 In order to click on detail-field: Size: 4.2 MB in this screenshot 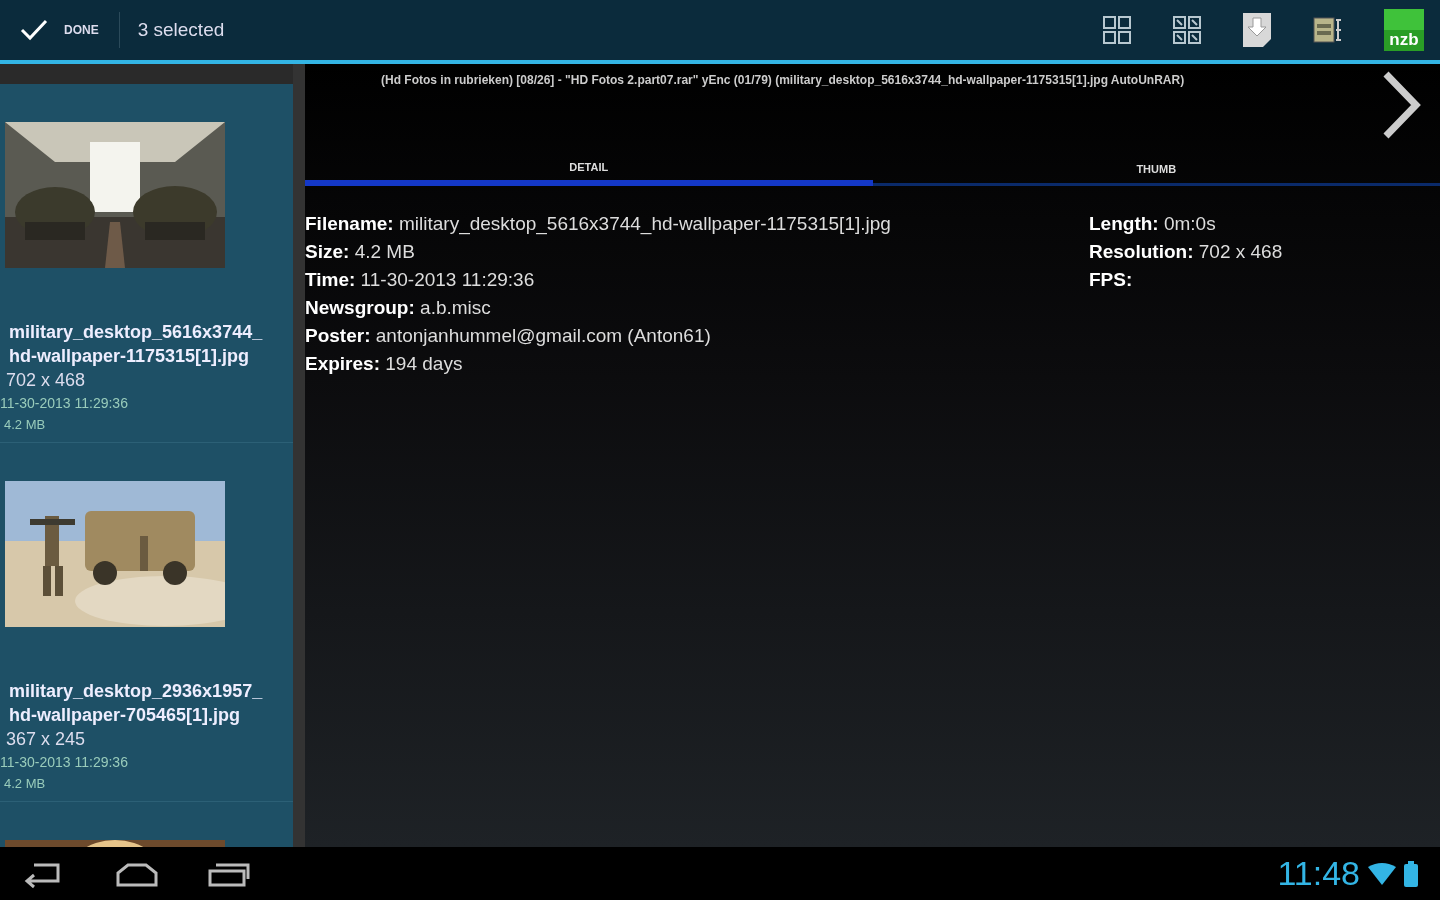, I will do `click(697, 252)`.